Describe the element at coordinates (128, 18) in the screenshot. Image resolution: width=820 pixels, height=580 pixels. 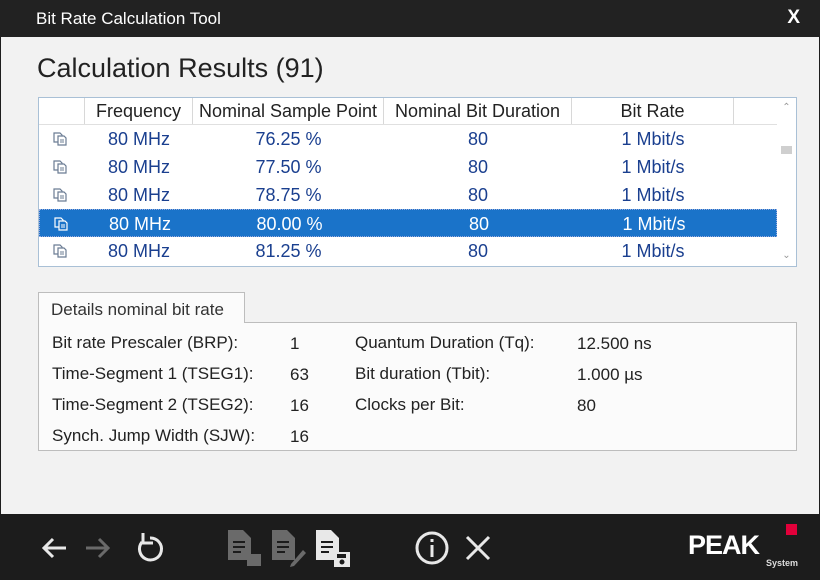
I see `window-title: Bit Rate Calculation Tool` at that location.